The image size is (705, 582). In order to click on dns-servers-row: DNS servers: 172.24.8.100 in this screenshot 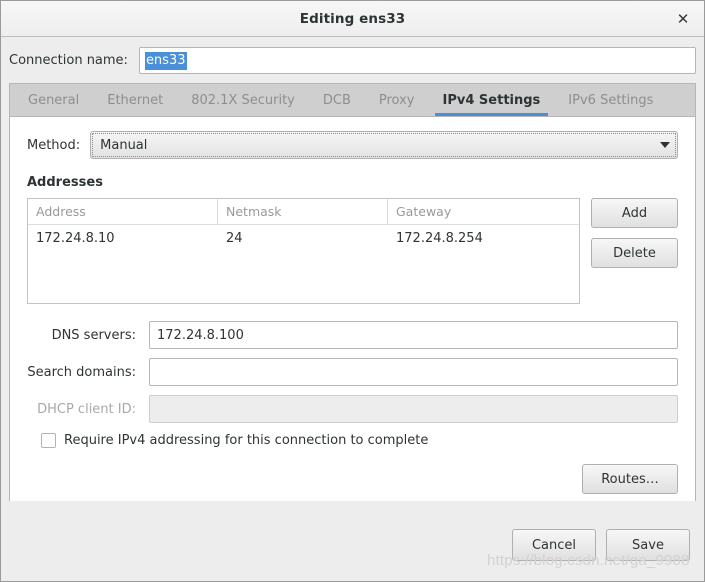, I will do `click(352, 335)`.